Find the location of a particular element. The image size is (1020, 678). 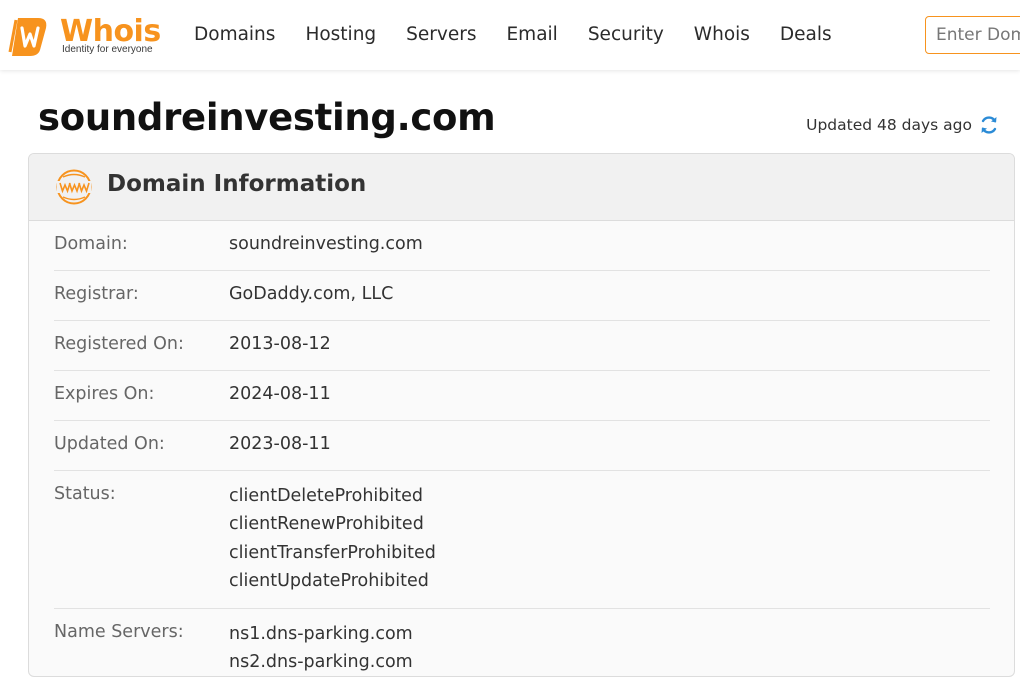

row-label: Domain: is located at coordinates (91, 244).